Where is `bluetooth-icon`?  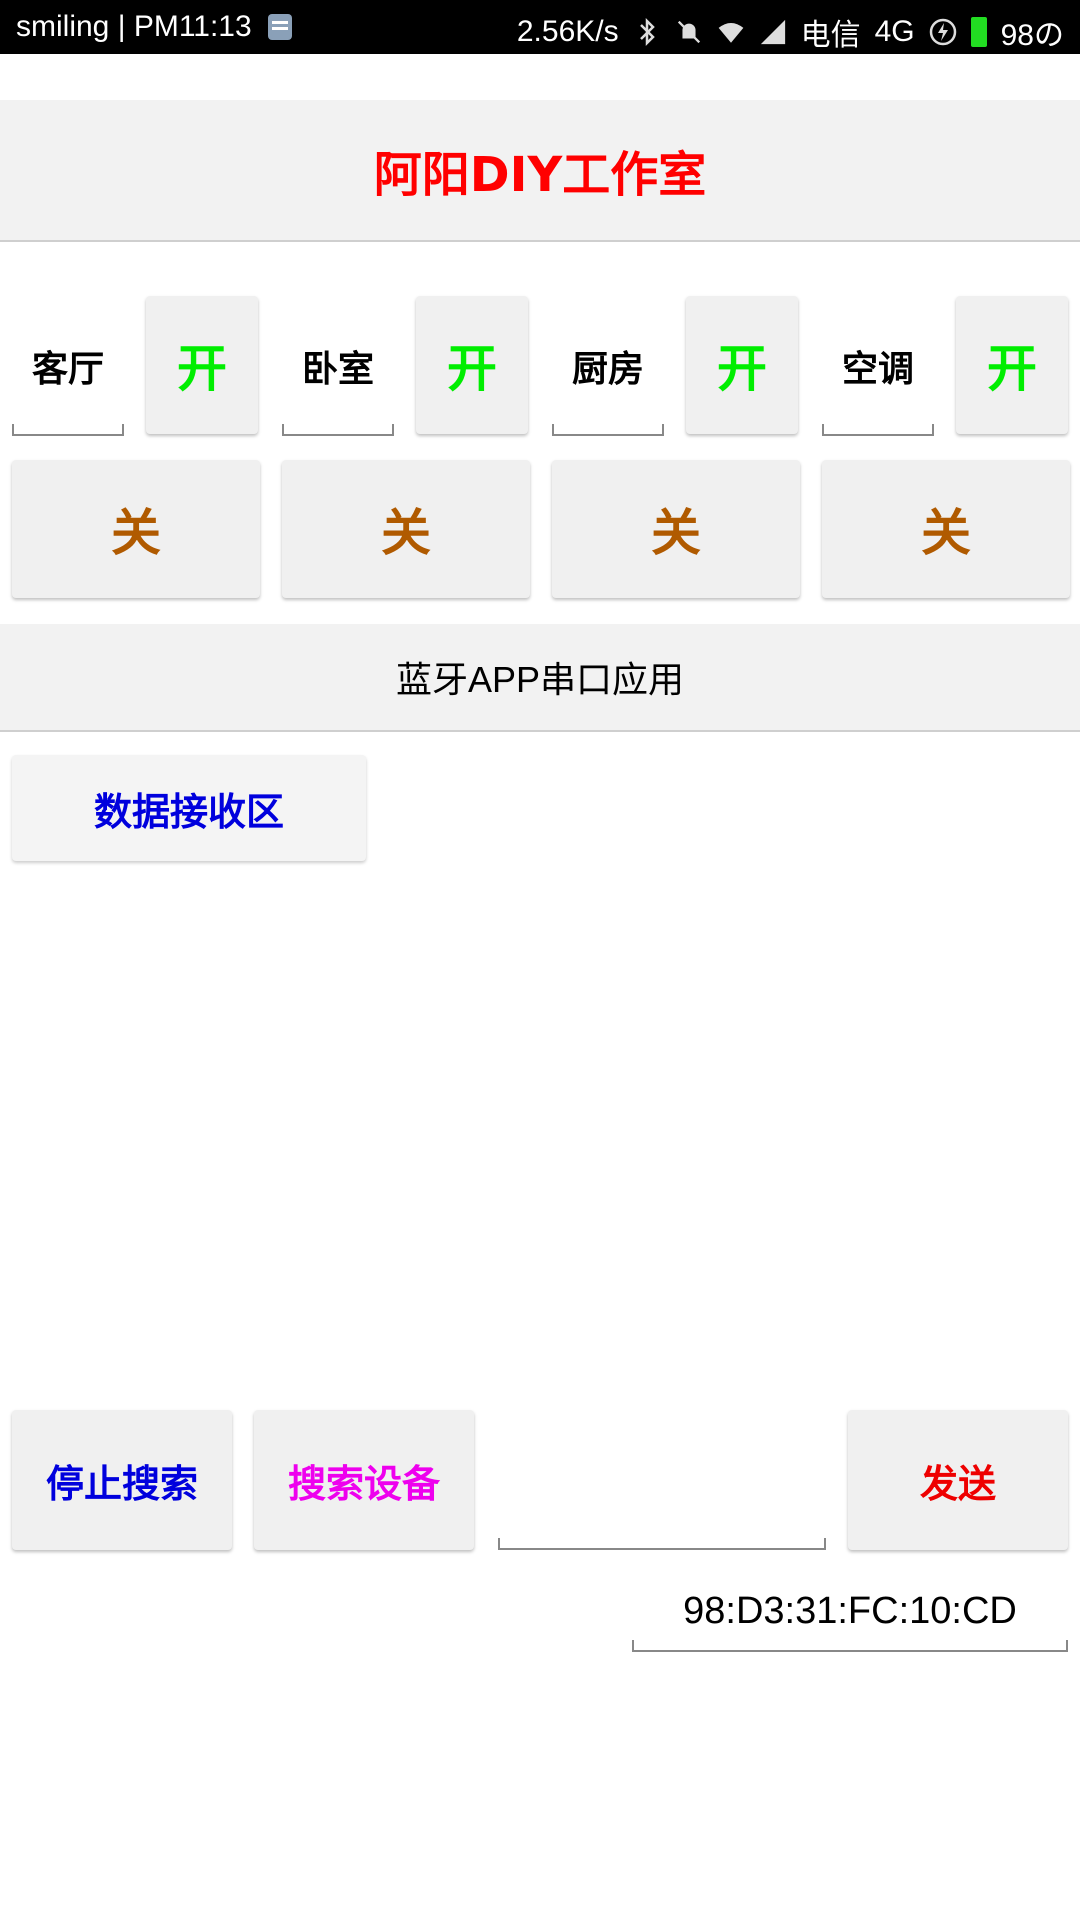 bluetooth-icon is located at coordinates (647, 32).